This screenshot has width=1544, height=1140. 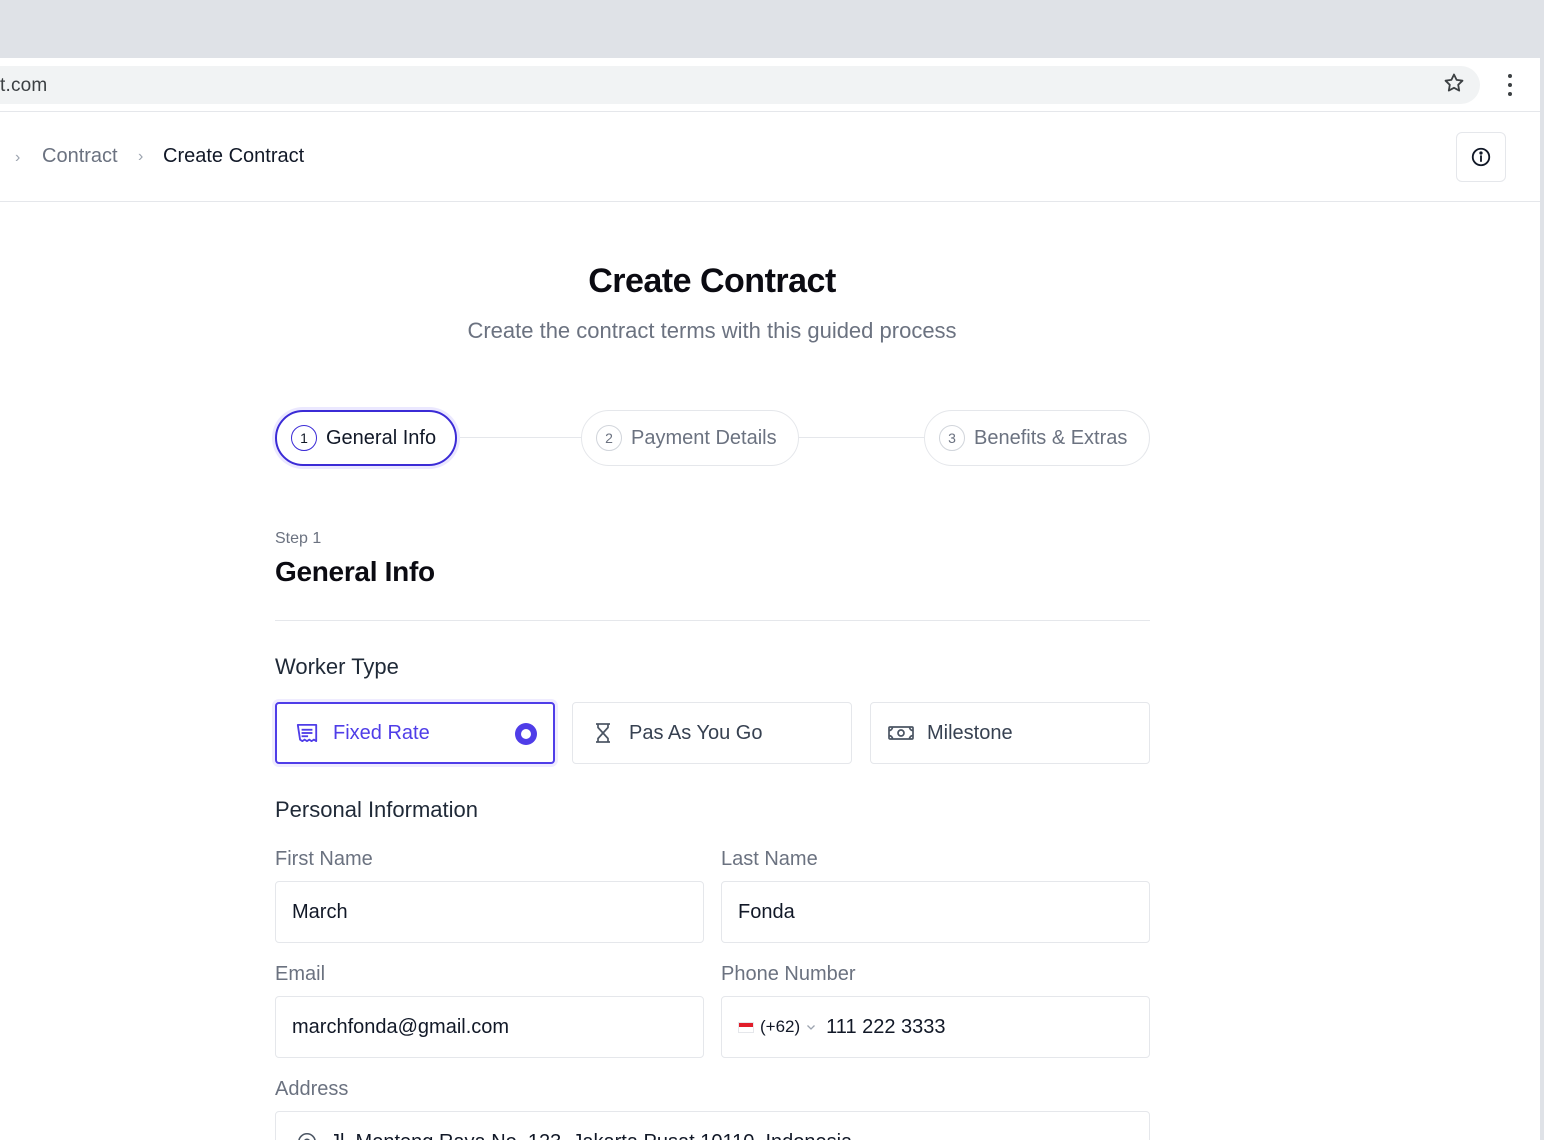 What do you see at coordinates (704, 437) in the screenshot?
I see `step-label: Payment Details` at bounding box center [704, 437].